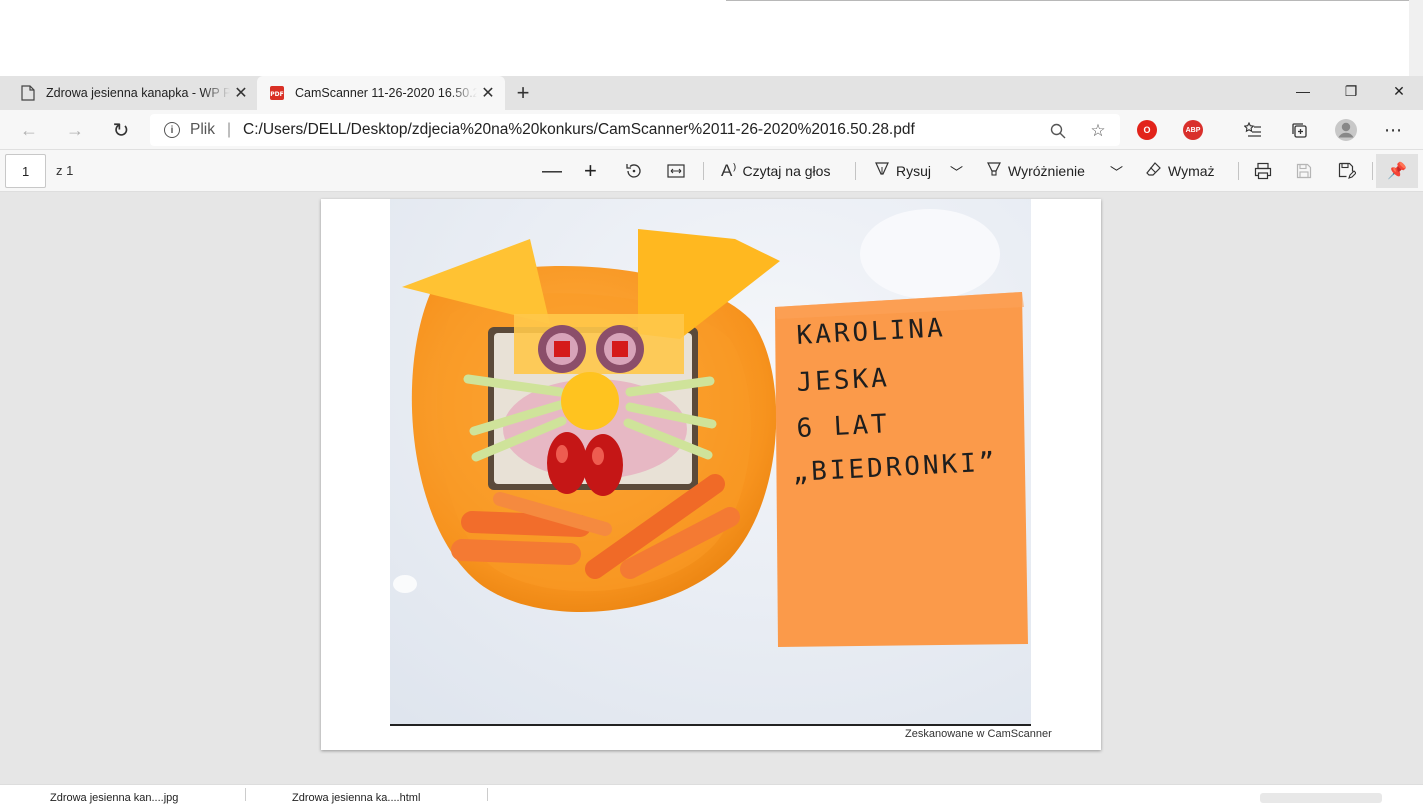  I want to click on read-aloud-icon: A⁾, so click(729, 170).